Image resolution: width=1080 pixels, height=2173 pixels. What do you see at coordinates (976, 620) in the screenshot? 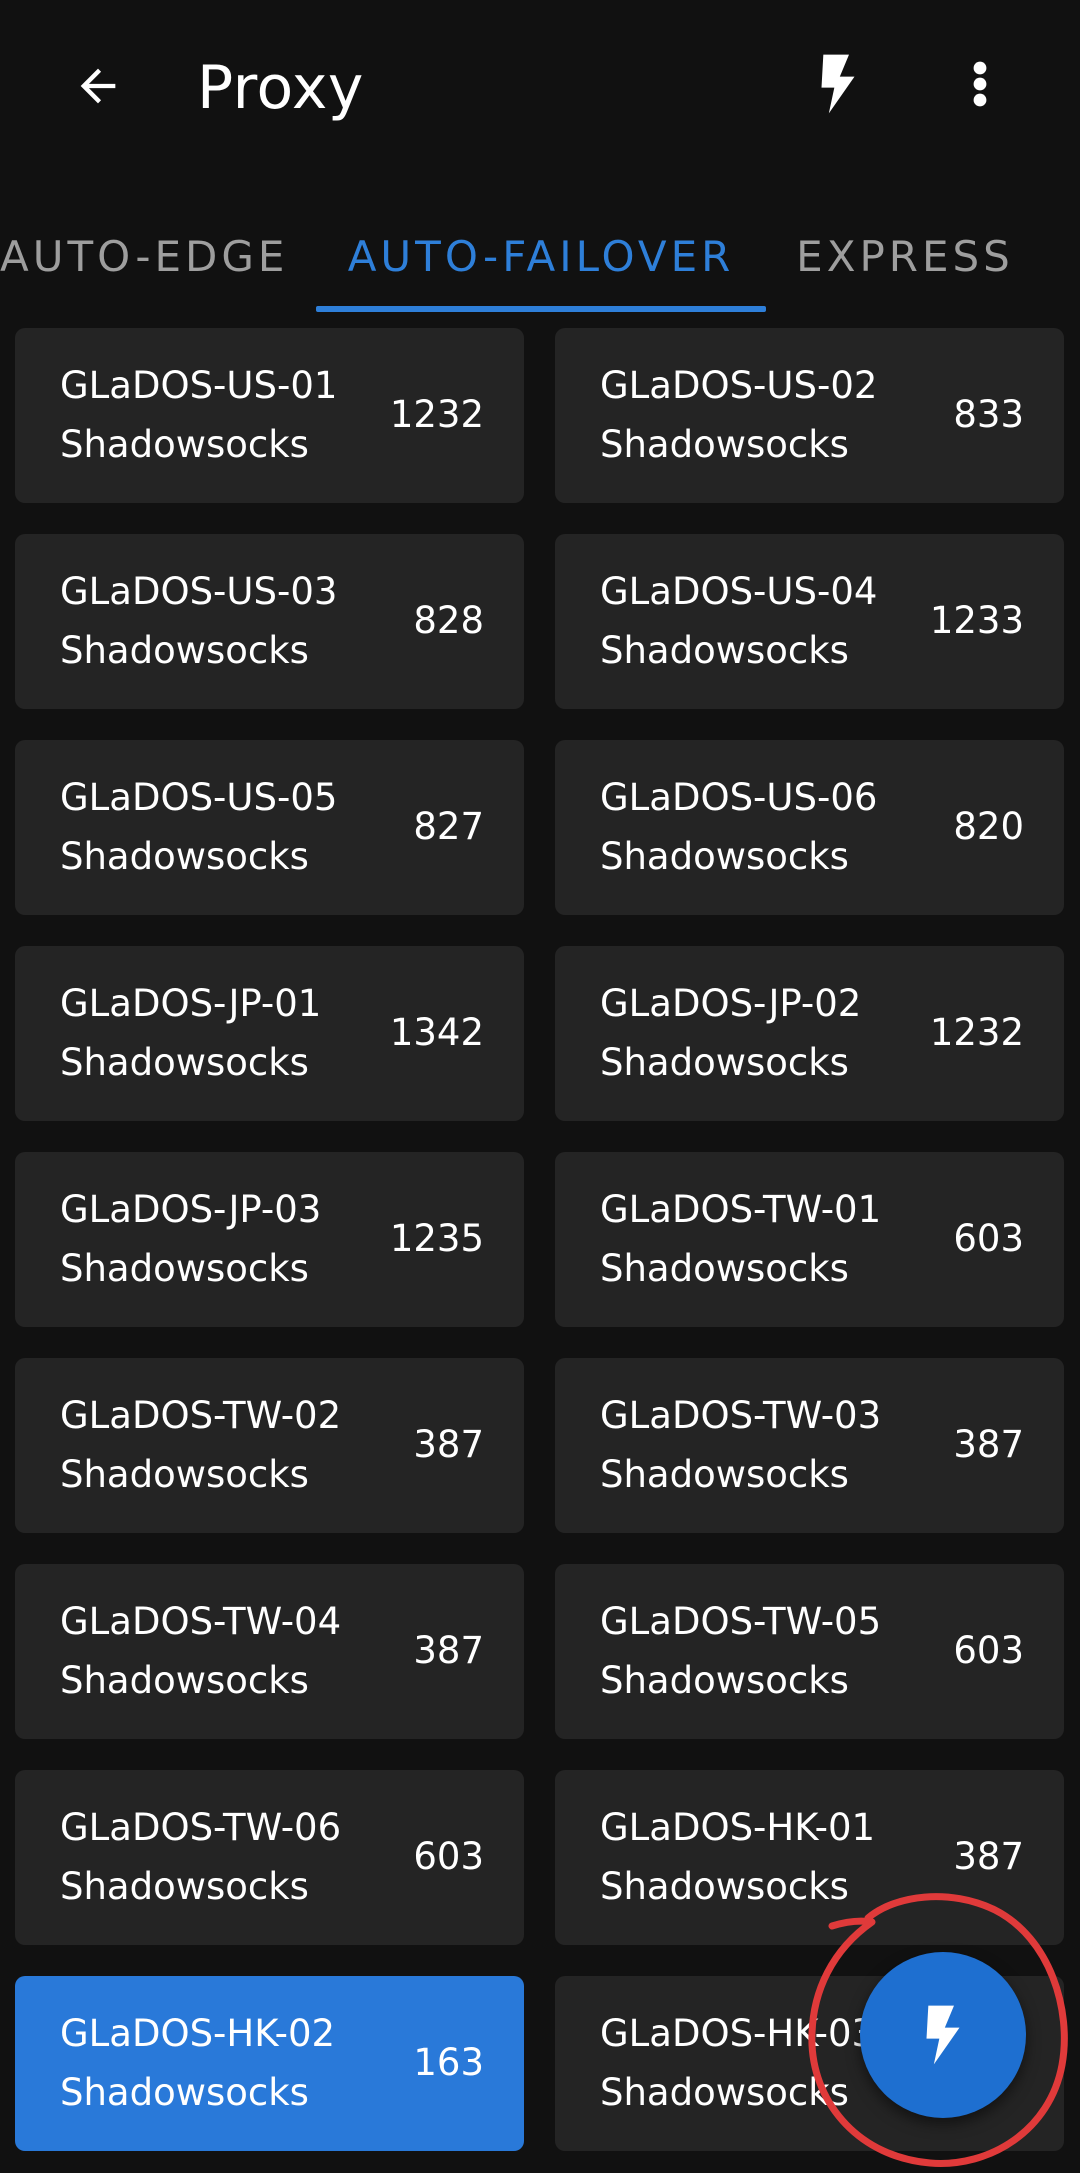
I see `proxy-delay: 1233` at bounding box center [976, 620].